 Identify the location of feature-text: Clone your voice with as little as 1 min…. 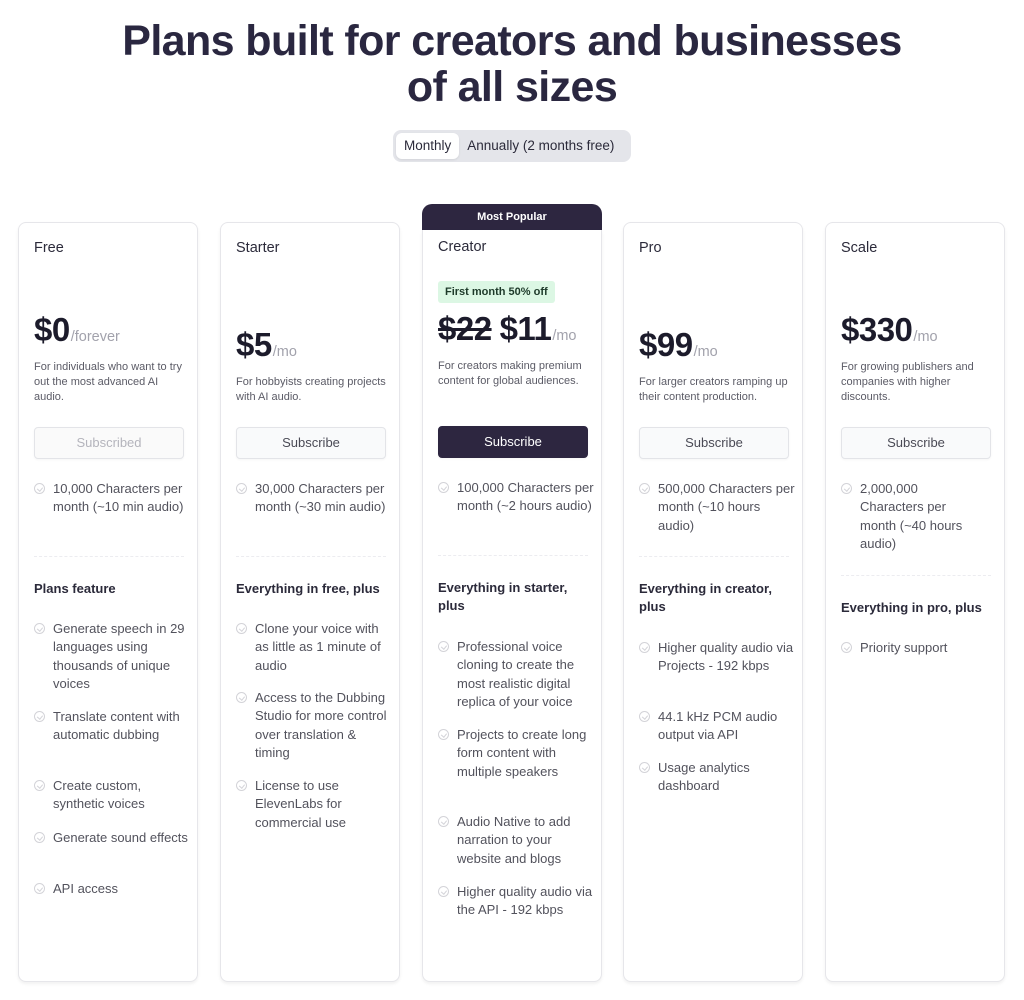
(318, 647).